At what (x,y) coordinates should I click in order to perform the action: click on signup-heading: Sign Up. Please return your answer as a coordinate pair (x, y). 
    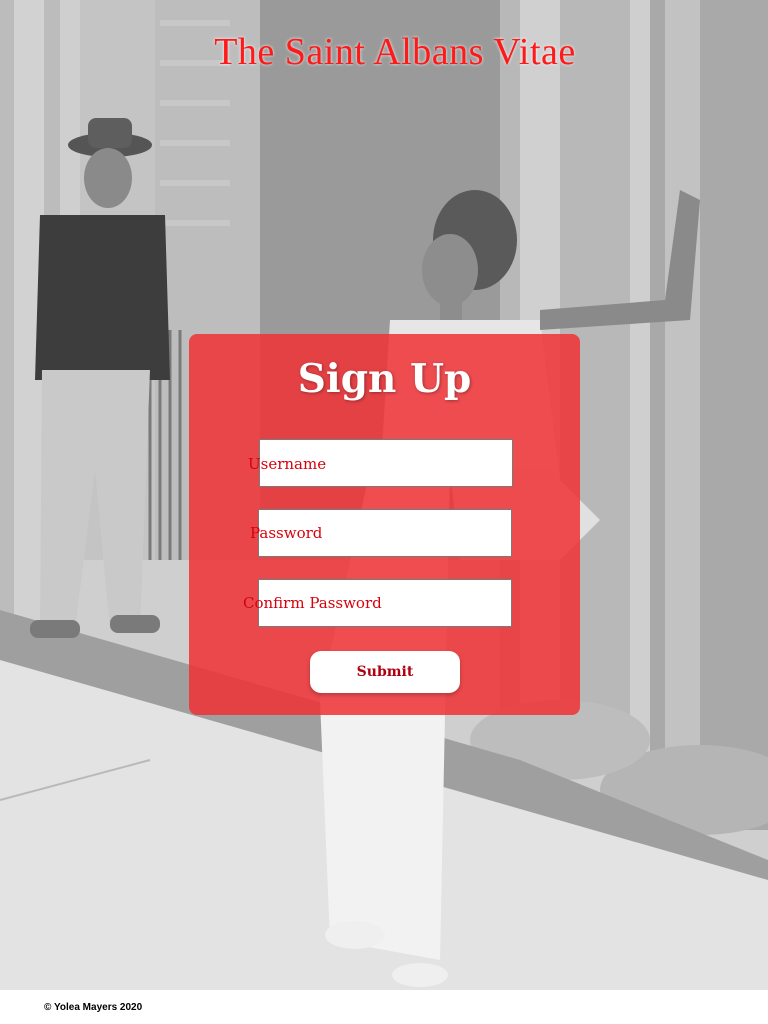
    Looking at the image, I should click on (384, 379).